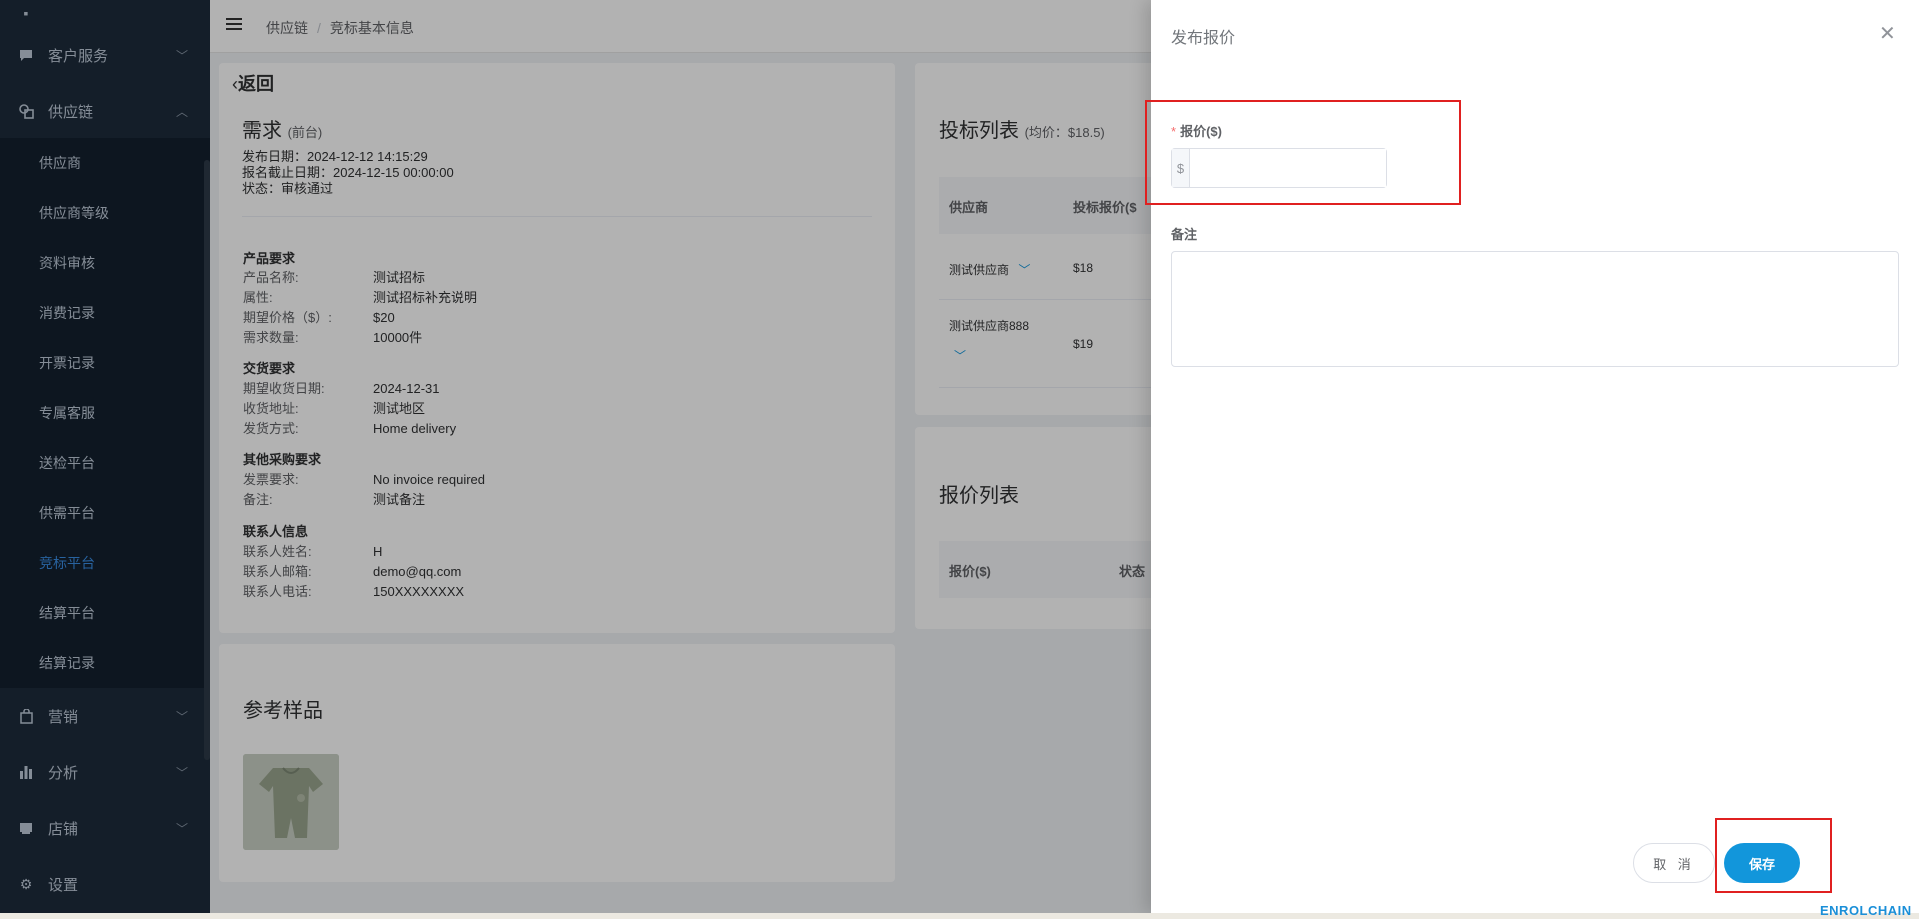  Describe the element at coordinates (959, 916) in the screenshot. I see `bottom-strip` at that location.